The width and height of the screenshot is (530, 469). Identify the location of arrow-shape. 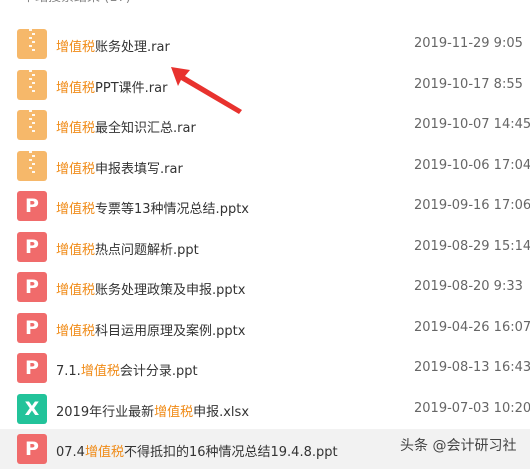
(206, 90).